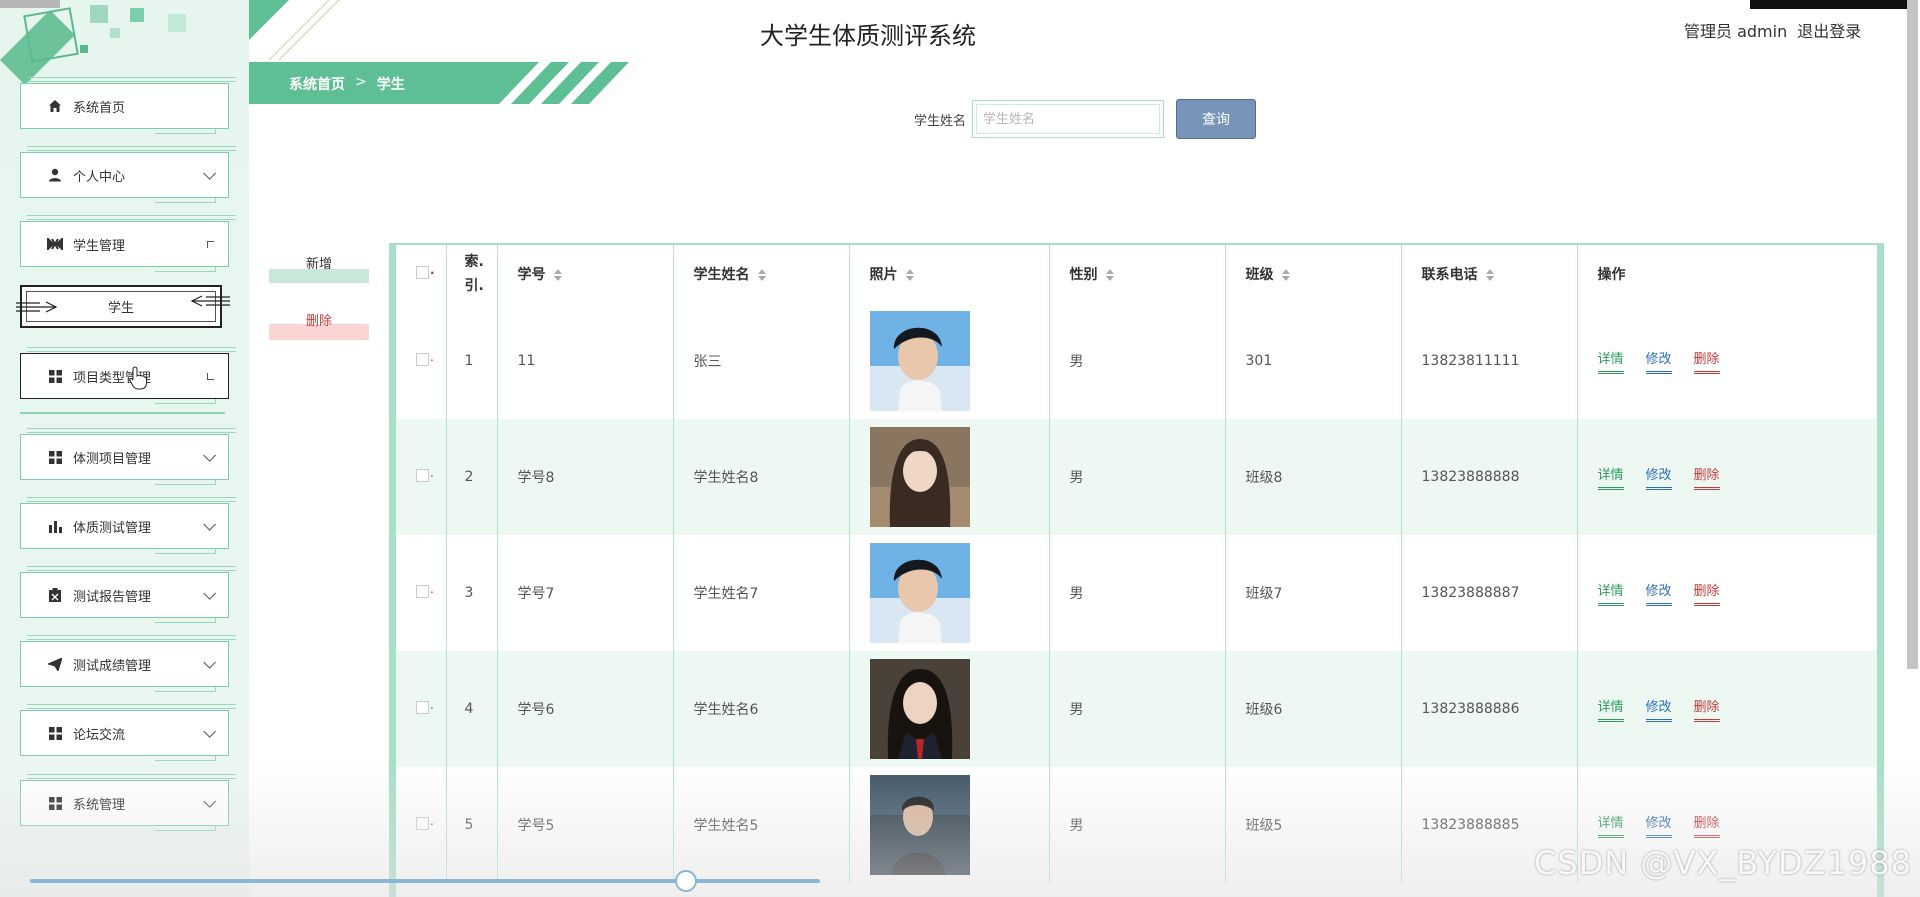  What do you see at coordinates (128, 802) in the screenshot?
I see `sidebar-item-system-management: 系统管理` at bounding box center [128, 802].